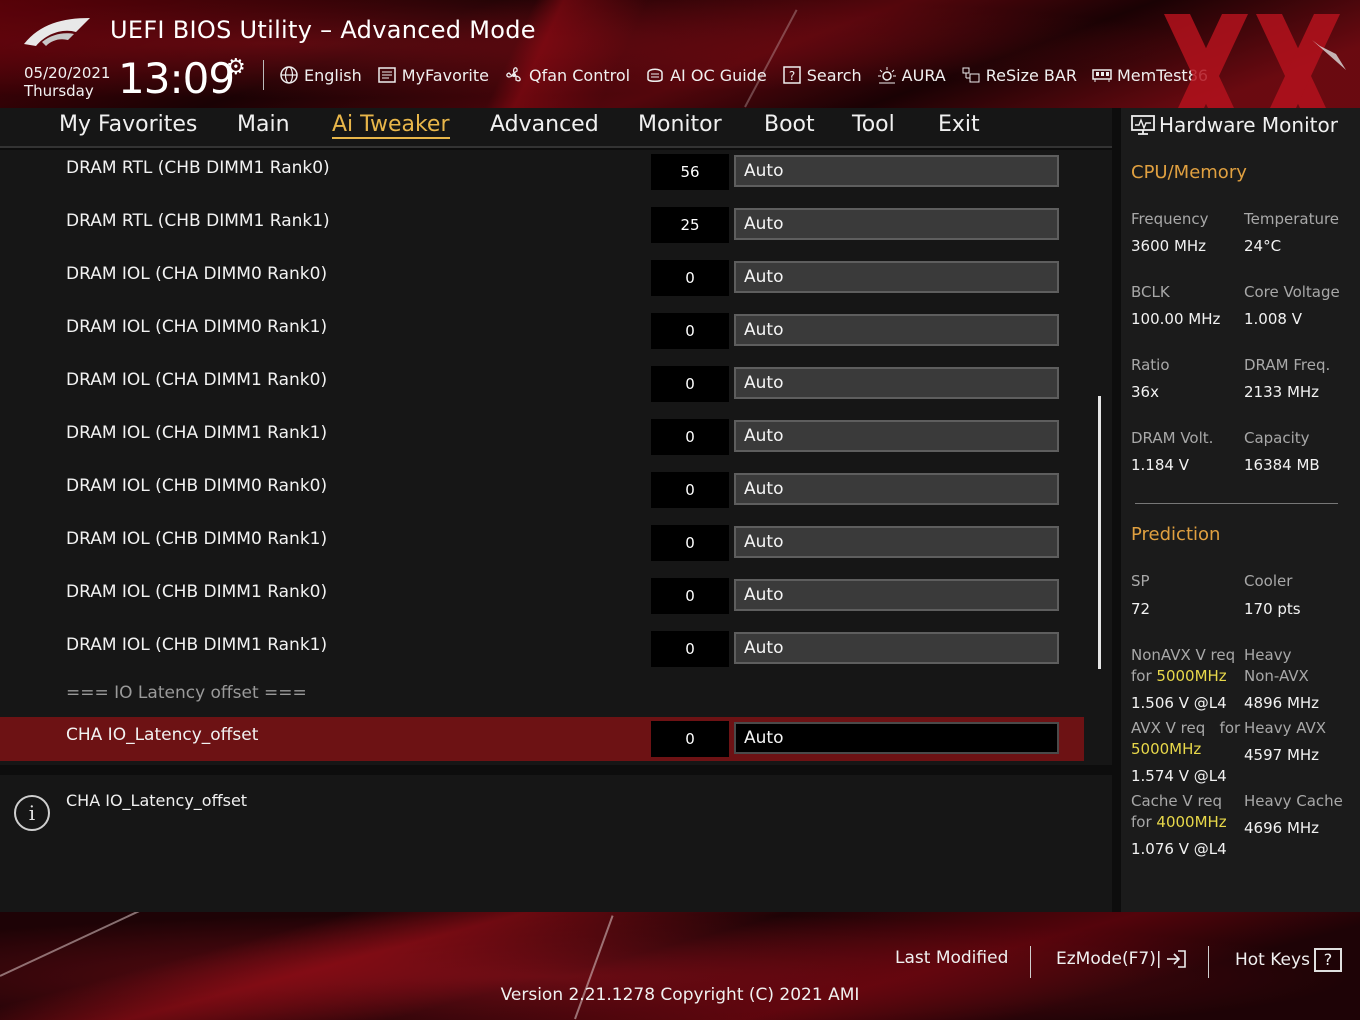 This screenshot has width=1360, height=1020. I want to click on setting-row: DRAM RTL (CHB DIMM1 Rank1) 25 Auto, so click(542, 225).